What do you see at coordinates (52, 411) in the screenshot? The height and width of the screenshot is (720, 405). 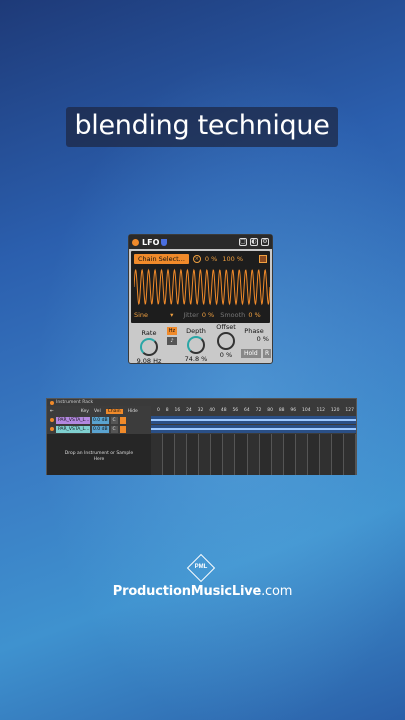 I see `collapse-icon: ⇤` at bounding box center [52, 411].